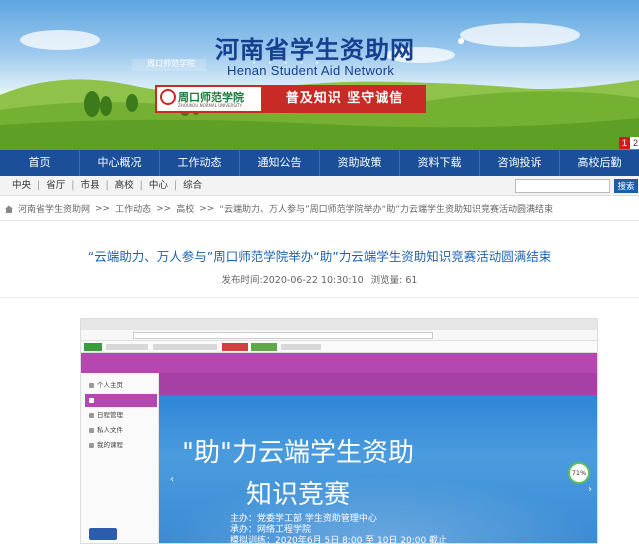 The height and width of the screenshot is (544, 639). What do you see at coordinates (386, 280) in the screenshot?
I see `views-label: 浏览量:` at bounding box center [386, 280].